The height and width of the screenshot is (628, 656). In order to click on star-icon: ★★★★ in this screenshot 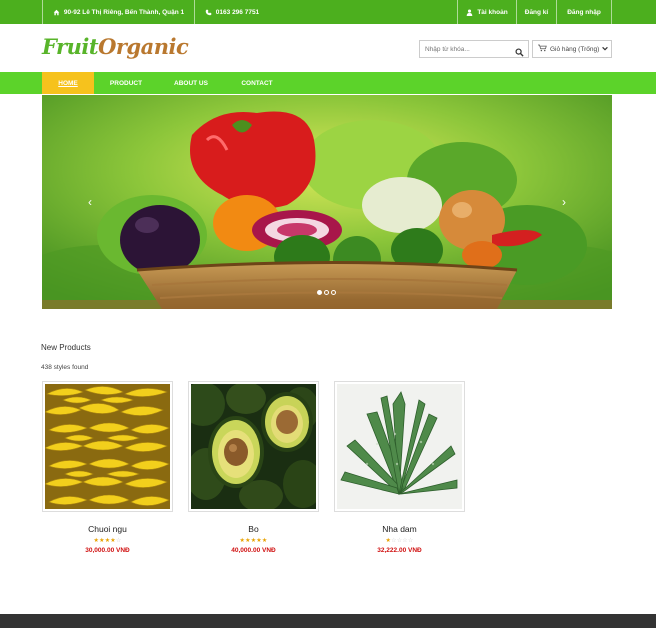, I will do `click(104, 541)`.